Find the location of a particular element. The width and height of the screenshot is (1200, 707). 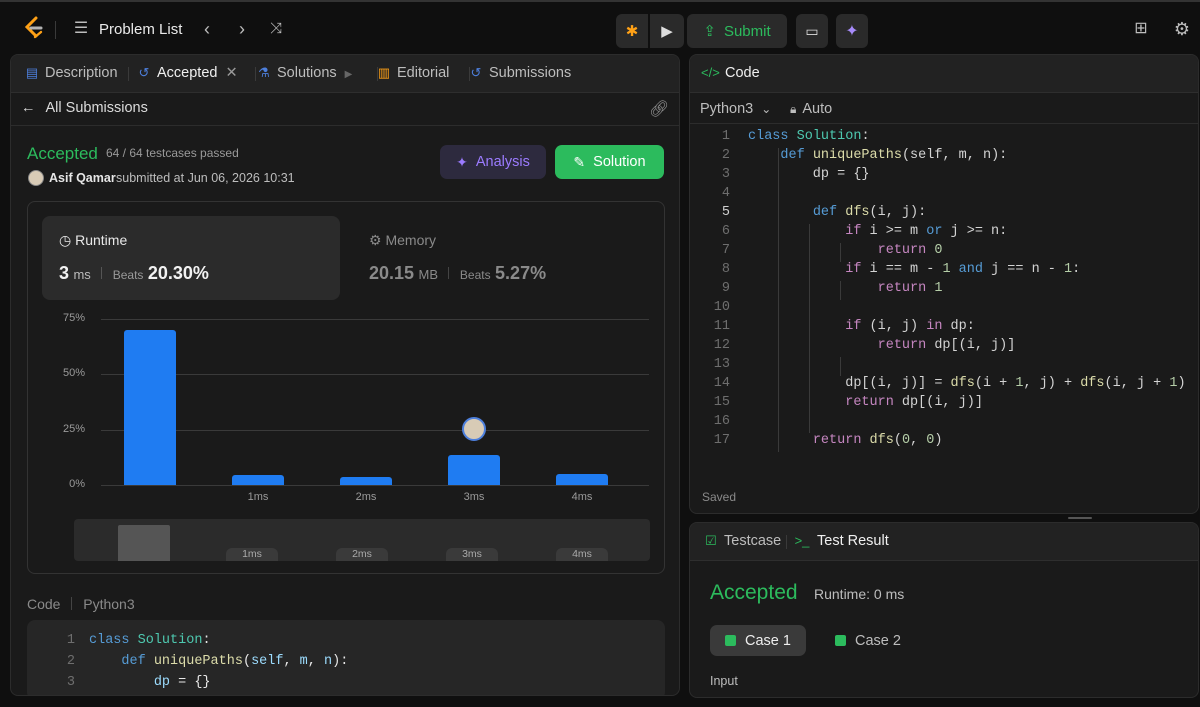

notes-button: ▭ is located at coordinates (812, 31).